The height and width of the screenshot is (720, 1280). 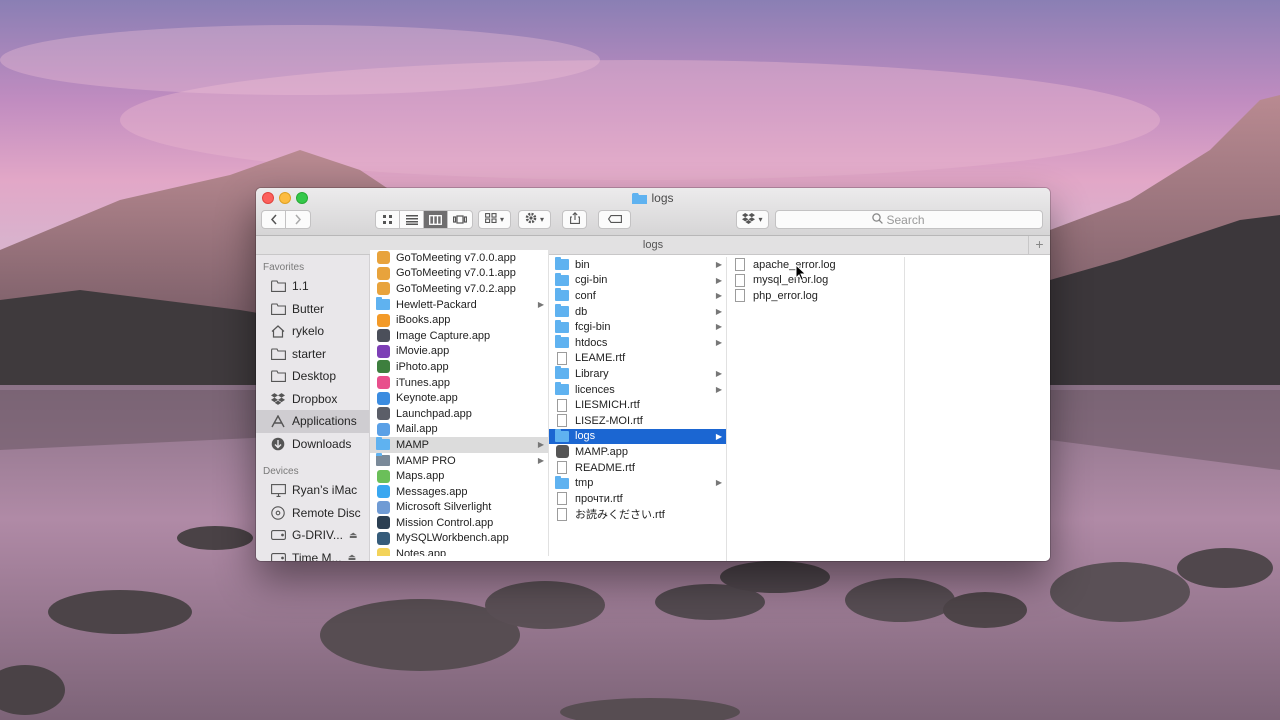 What do you see at coordinates (459, 445) in the screenshot?
I see `list-item: MAMP ▶` at bounding box center [459, 445].